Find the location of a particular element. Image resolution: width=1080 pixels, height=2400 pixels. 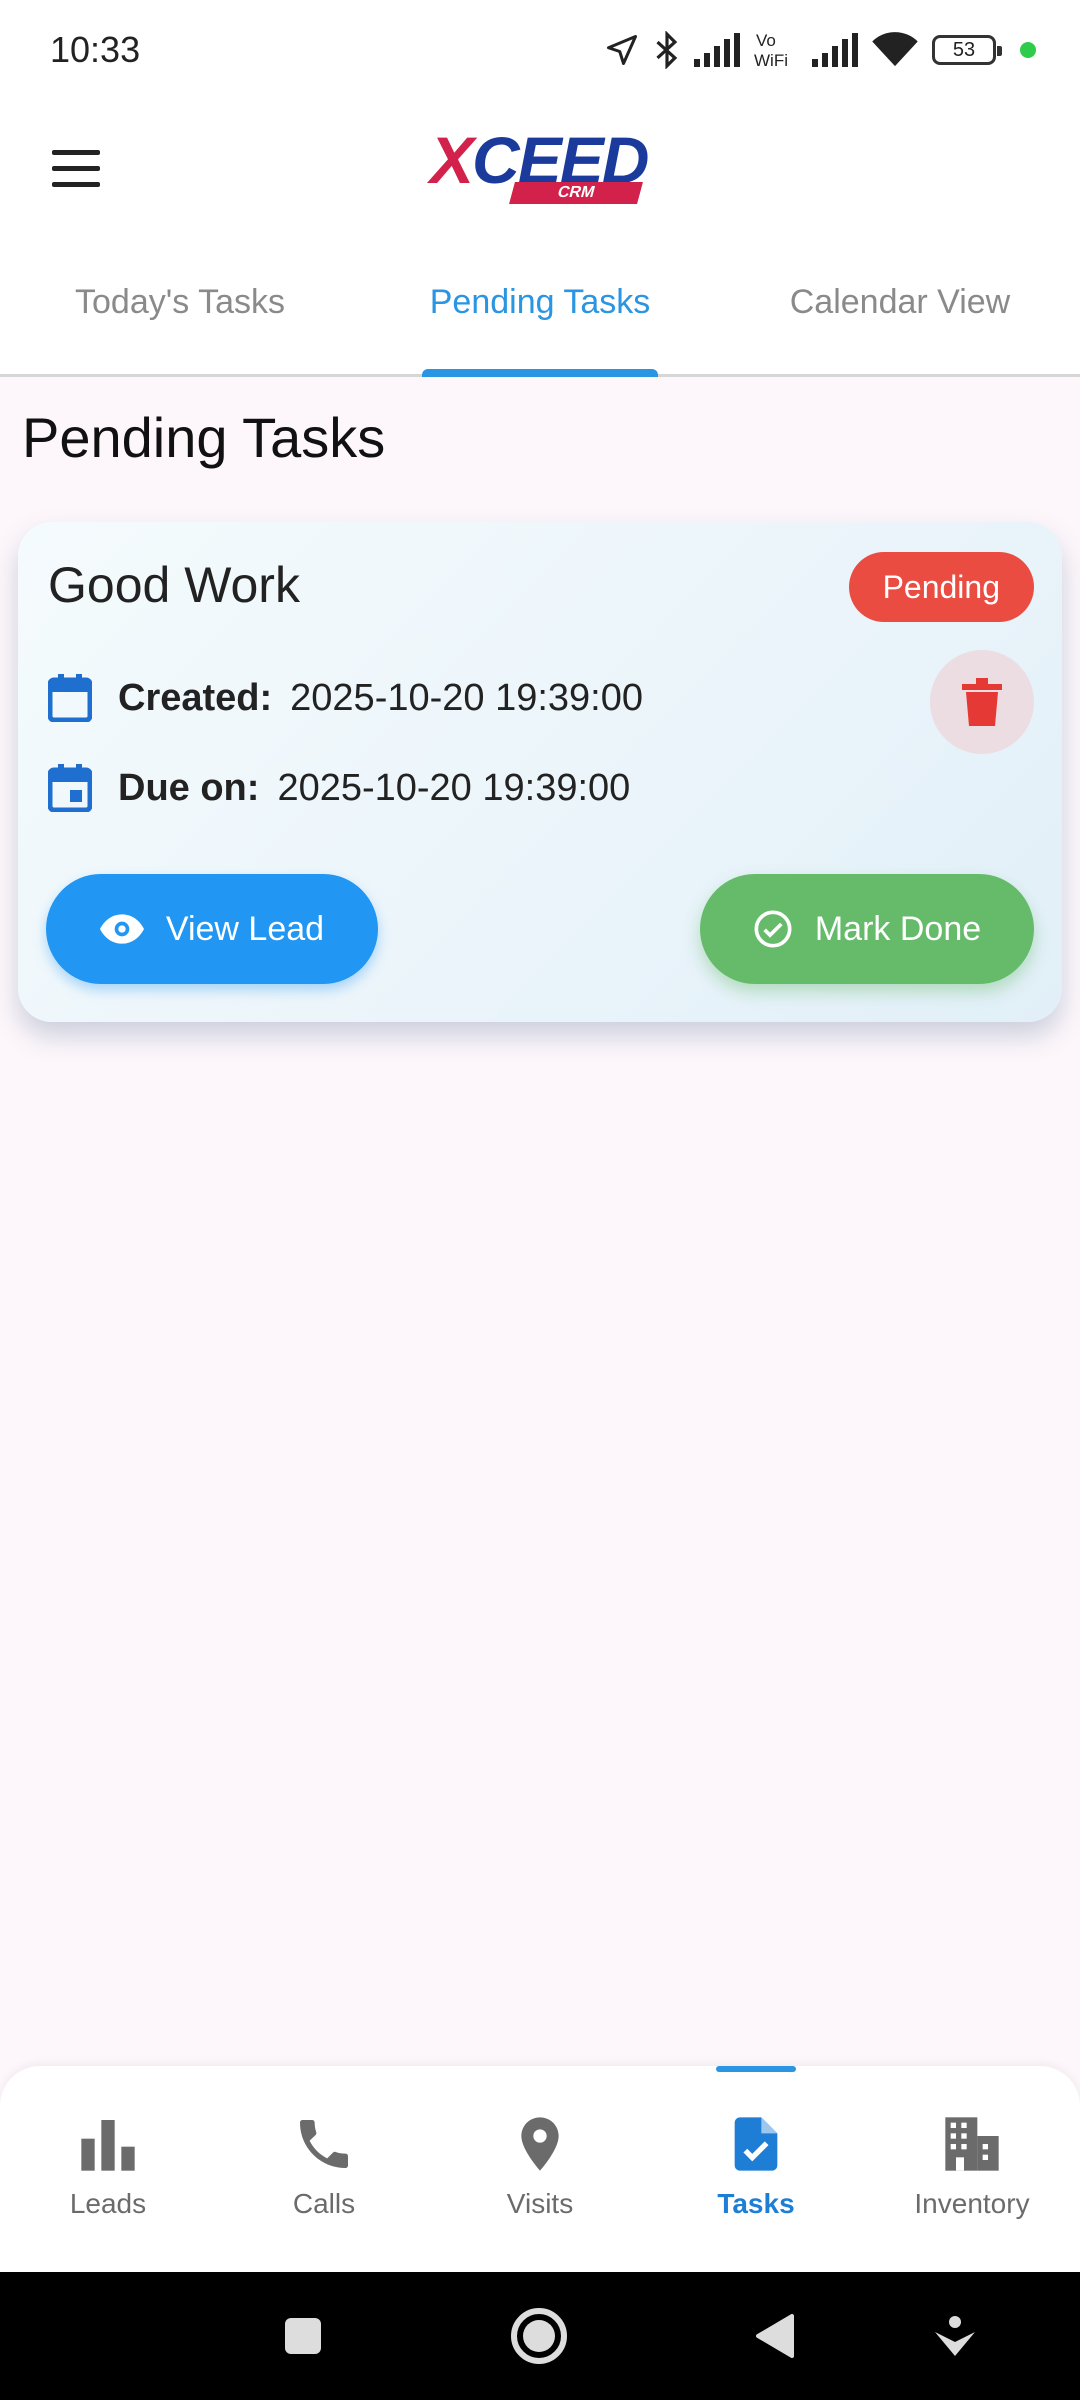

nav-item-inventory: Inventory is located at coordinates (972, 2169).